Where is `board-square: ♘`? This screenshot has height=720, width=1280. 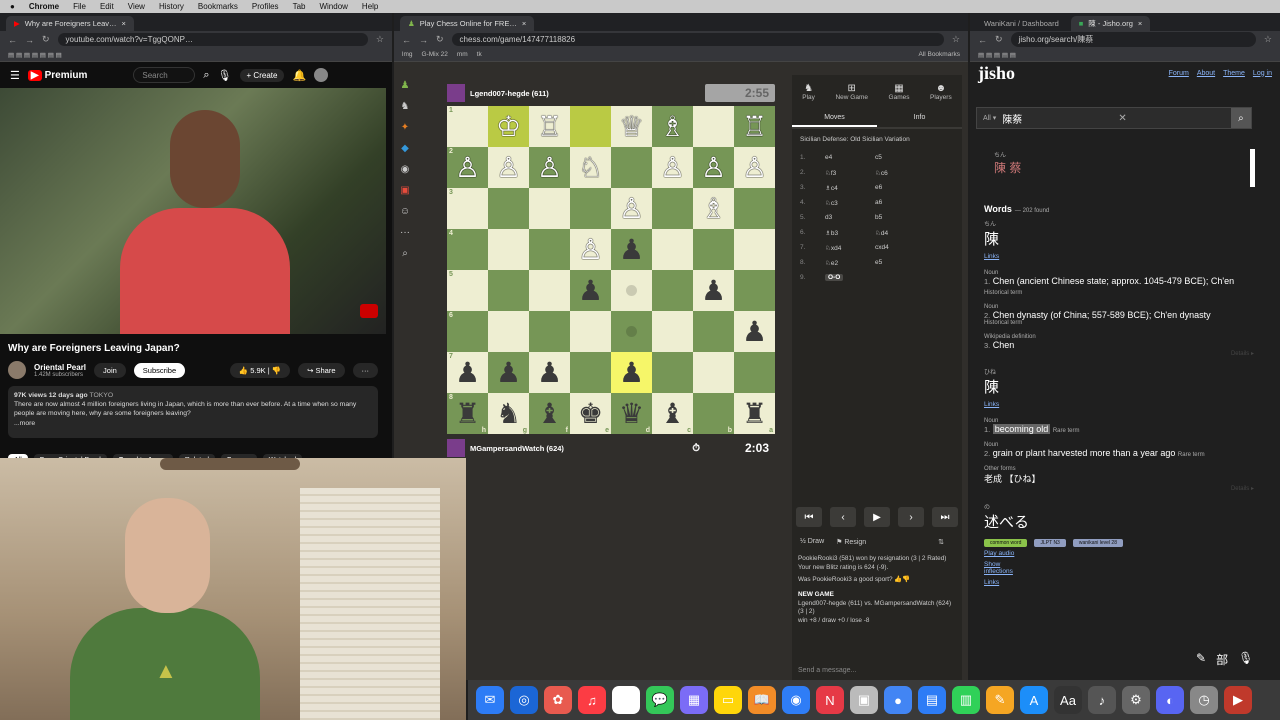
board-square: ♘ is located at coordinates (590, 167).